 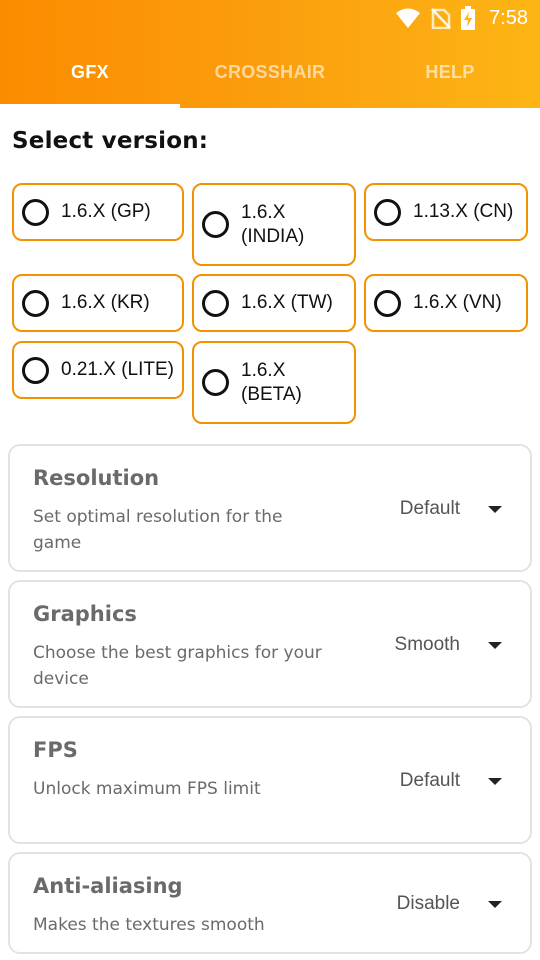 What do you see at coordinates (110, 141) in the screenshot?
I see `section-title: Select version:` at bounding box center [110, 141].